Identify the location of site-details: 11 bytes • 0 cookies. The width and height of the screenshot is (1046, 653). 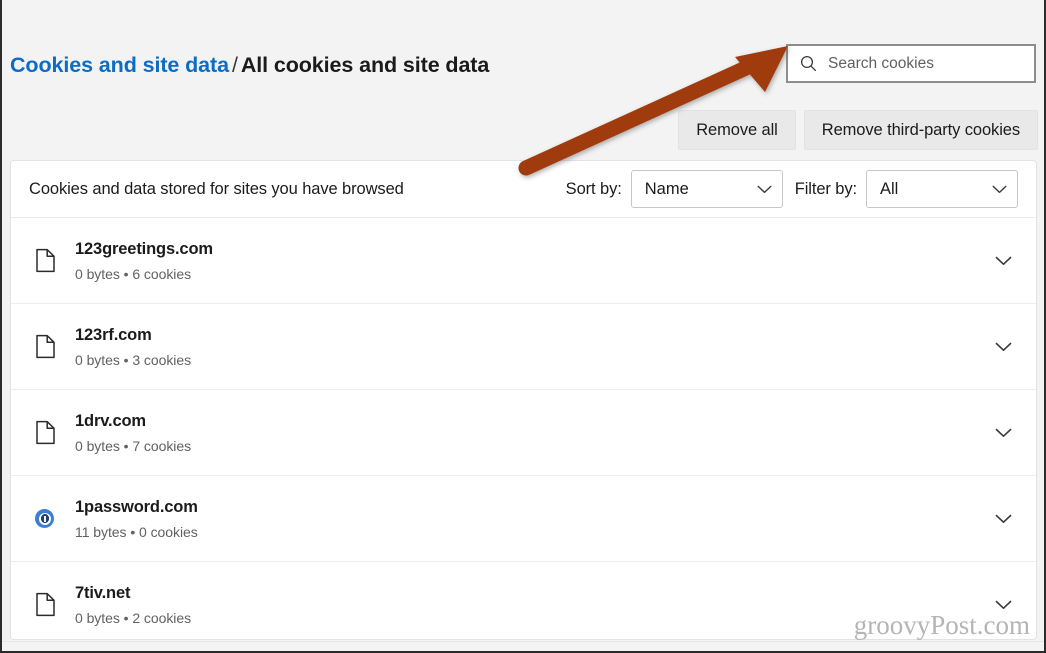
(136, 531).